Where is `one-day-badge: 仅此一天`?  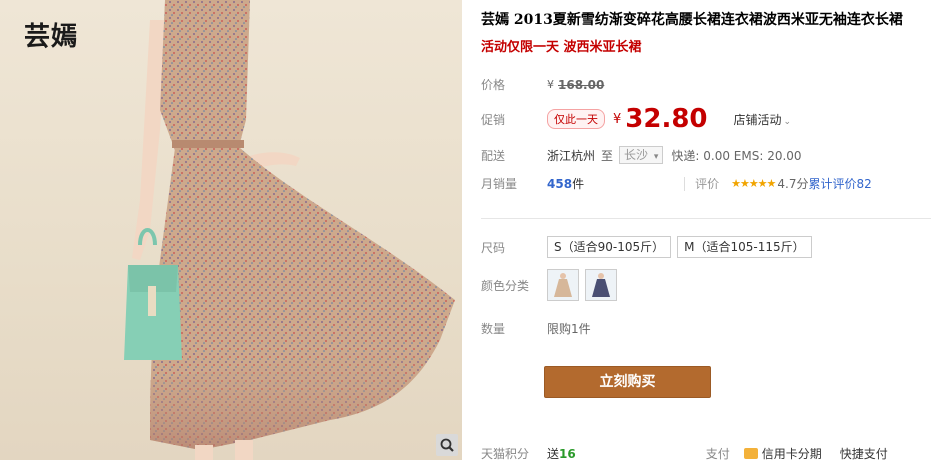 one-day-badge: 仅此一天 is located at coordinates (576, 119).